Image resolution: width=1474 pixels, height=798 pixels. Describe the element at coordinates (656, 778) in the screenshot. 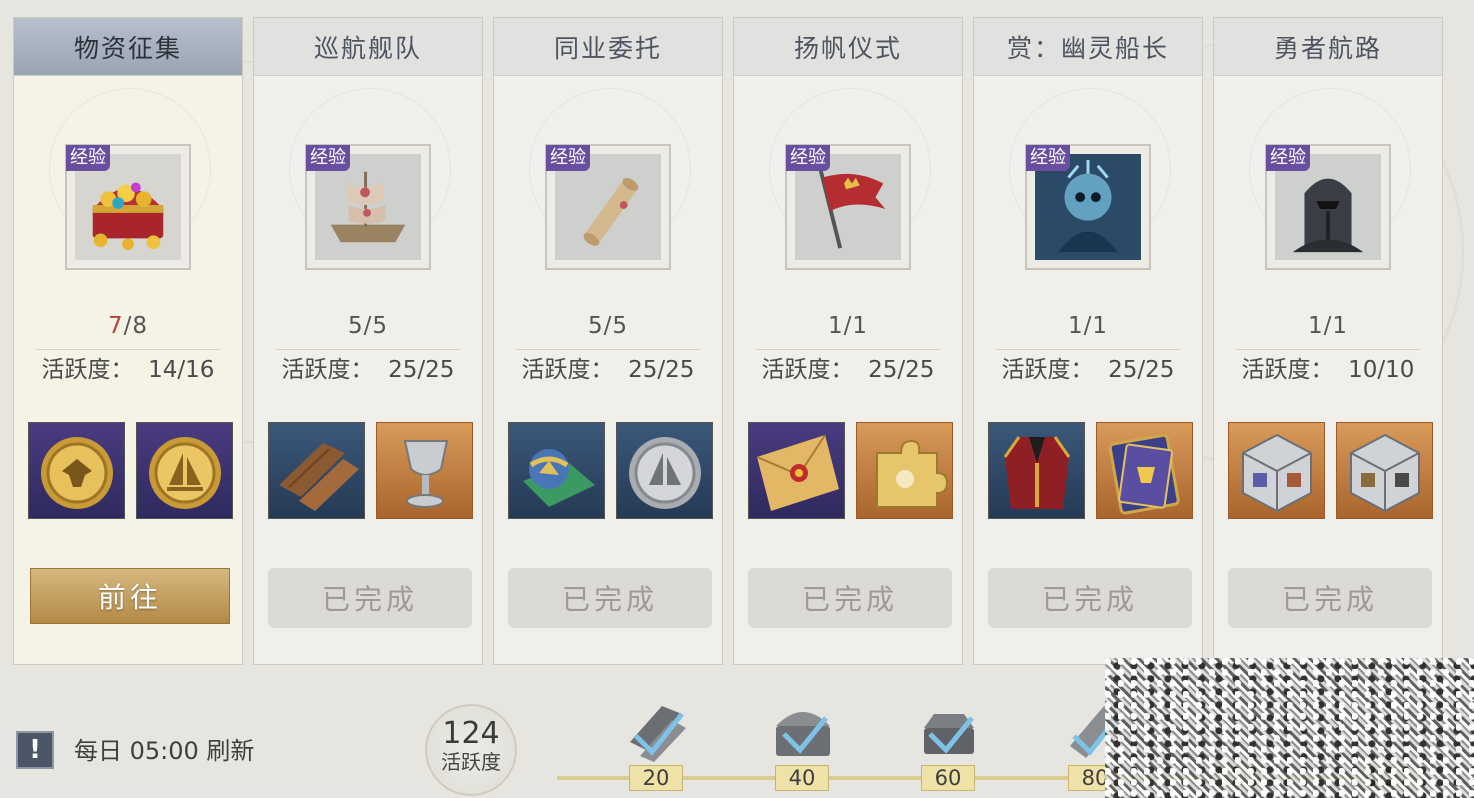

I see `milestone-label: 20` at that location.